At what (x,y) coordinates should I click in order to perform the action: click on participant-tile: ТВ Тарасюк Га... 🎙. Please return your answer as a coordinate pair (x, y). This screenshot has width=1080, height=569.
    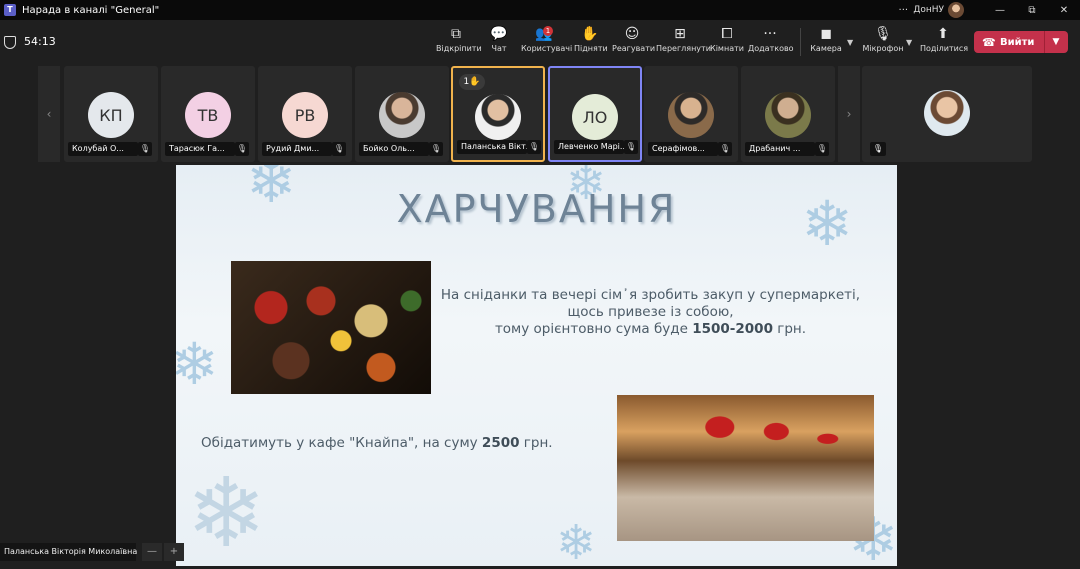
    Looking at the image, I should click on (208, 114).